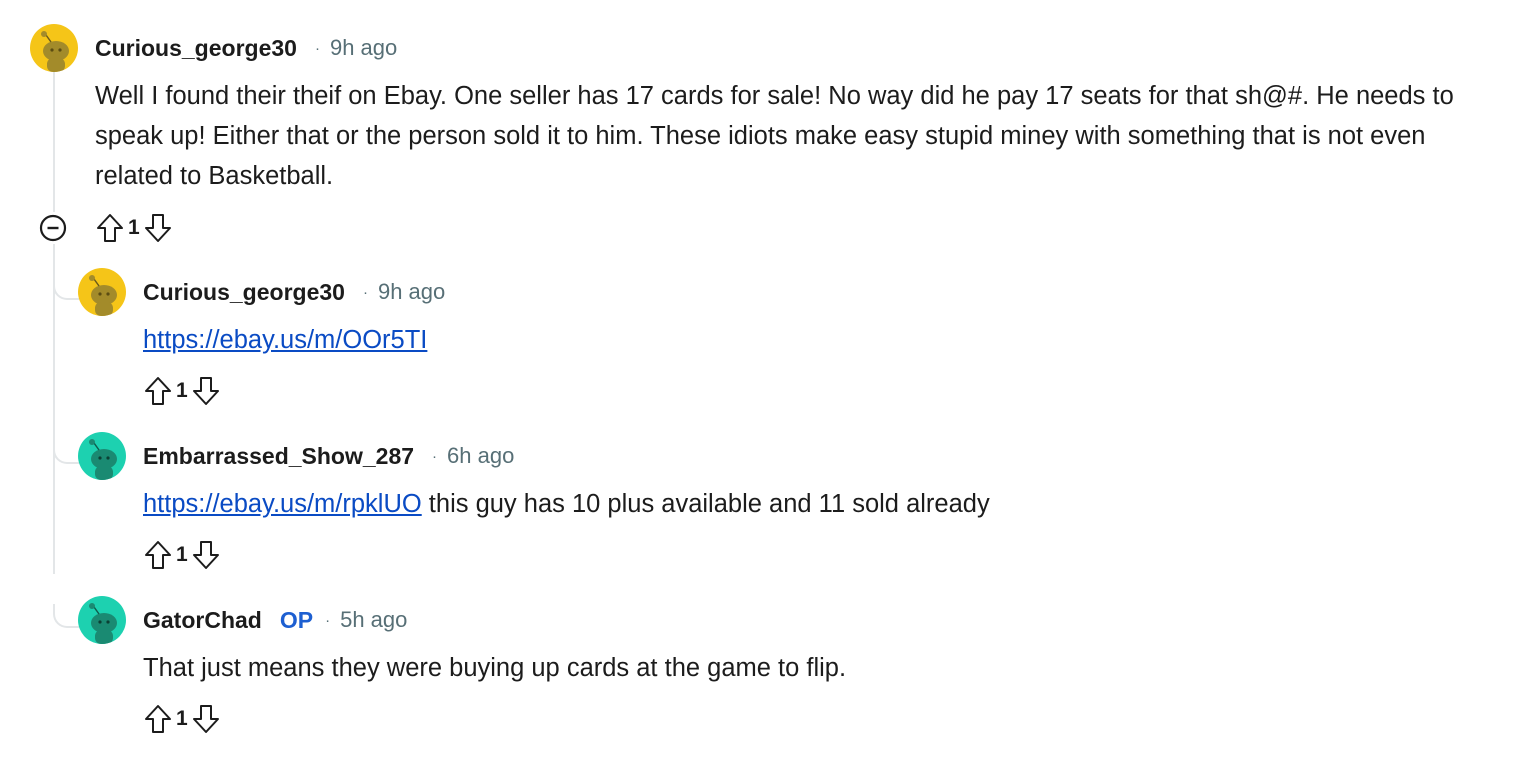 The image size is (1514, 778). Describe the element at coordinates (275, 620) in the screenshot. I see `comment-meta: GatorChad OP · 5h ago` at that location.